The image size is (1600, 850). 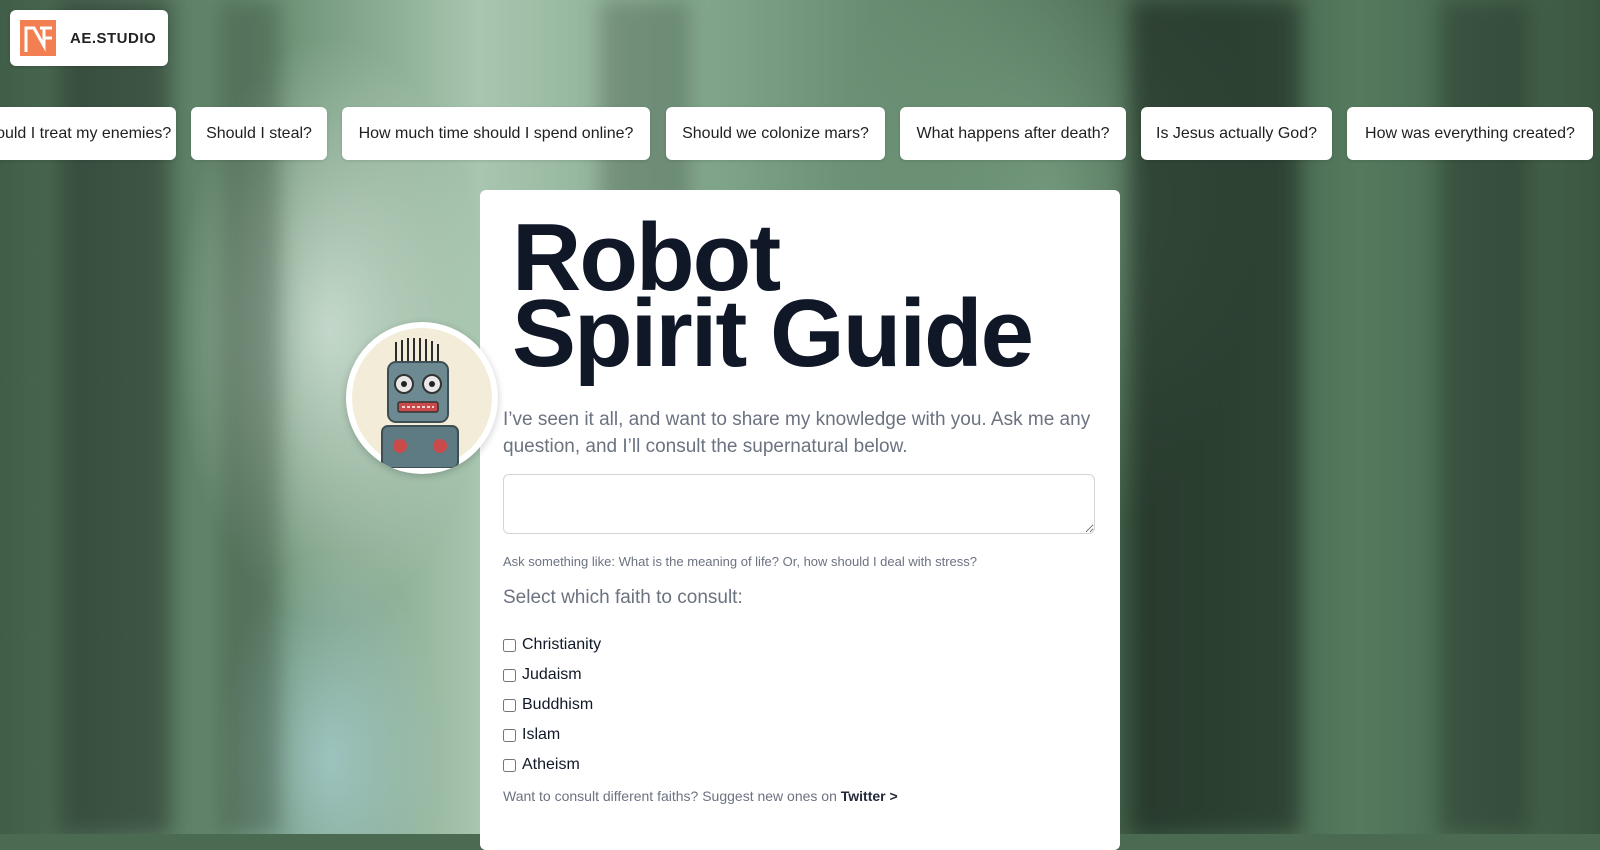 What do you see at coordinates (558, 704) in the screenshot?
I see `faith-label: Buddhism` at bounding box center [558, 704].